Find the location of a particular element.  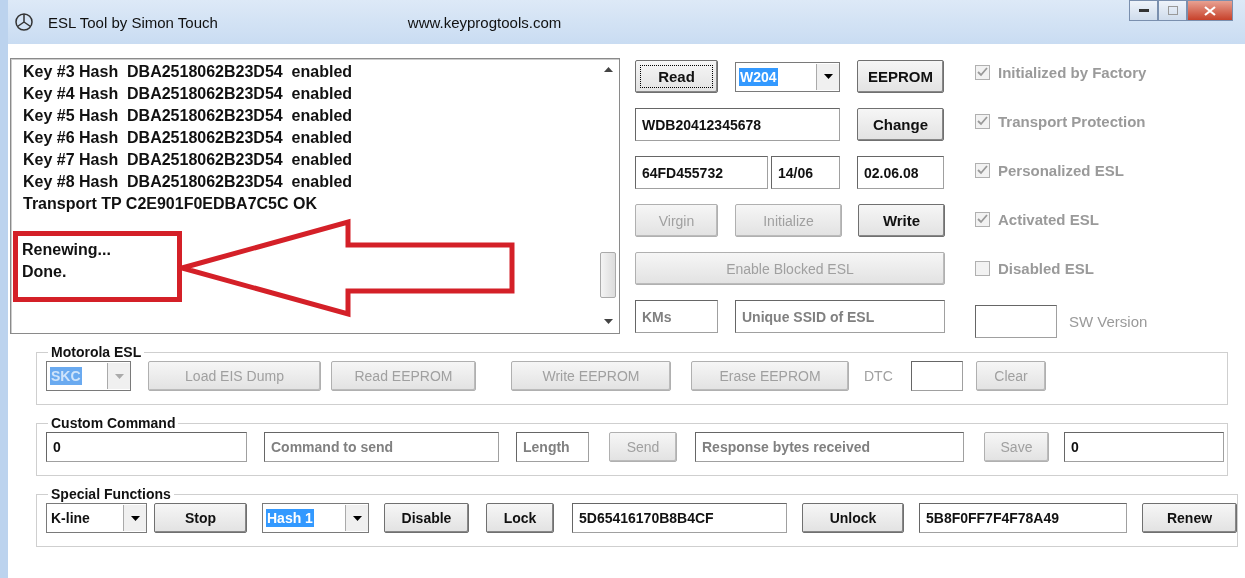

scroll-up-icon is located at coordinates (608, 70).